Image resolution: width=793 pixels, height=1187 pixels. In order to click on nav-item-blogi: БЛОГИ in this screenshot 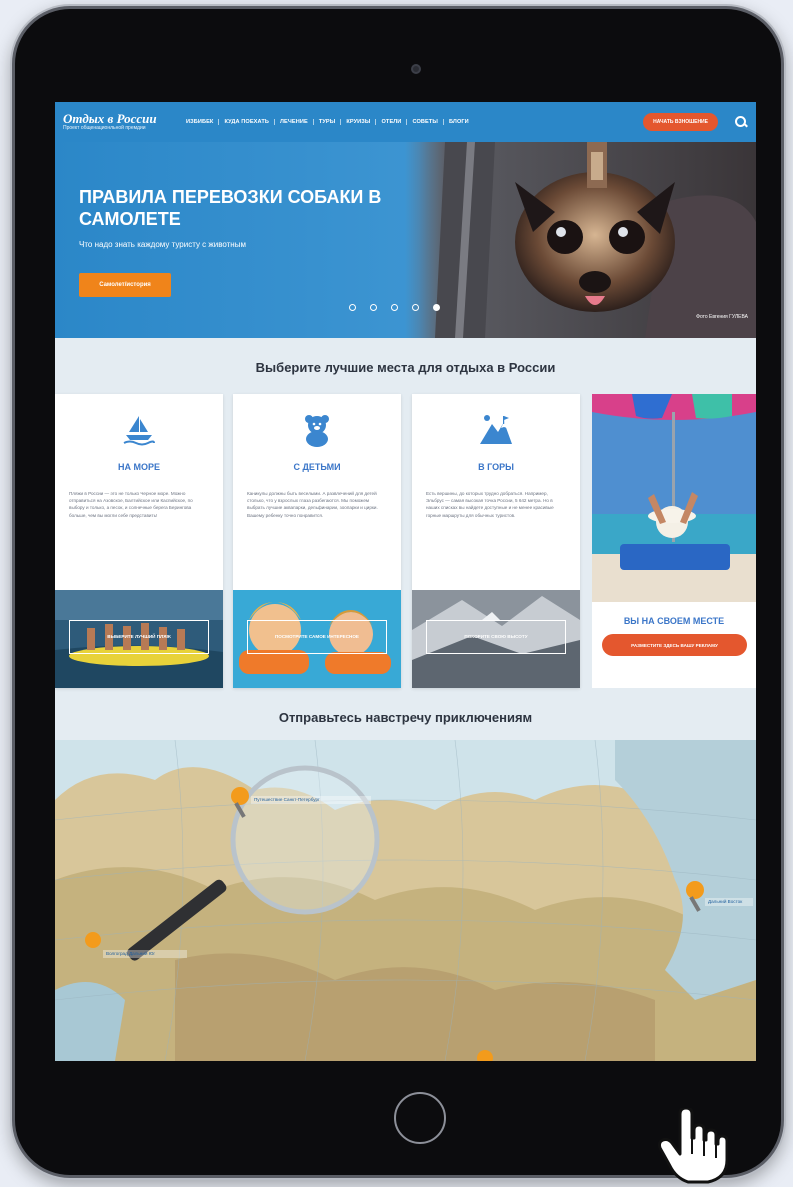, I will do `click(459, 122)`.